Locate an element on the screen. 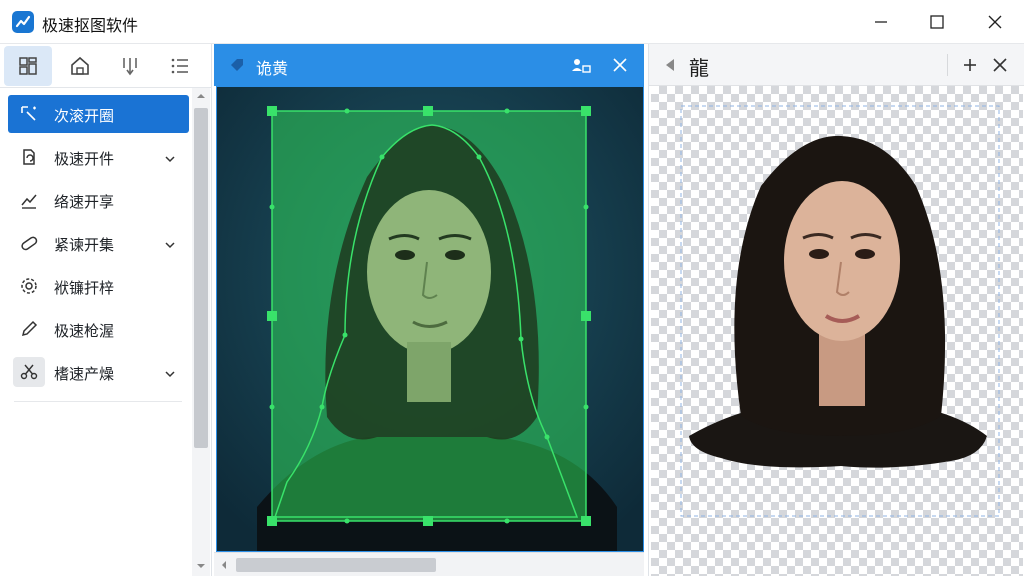  people-icon is located at coordinates (581, 66).